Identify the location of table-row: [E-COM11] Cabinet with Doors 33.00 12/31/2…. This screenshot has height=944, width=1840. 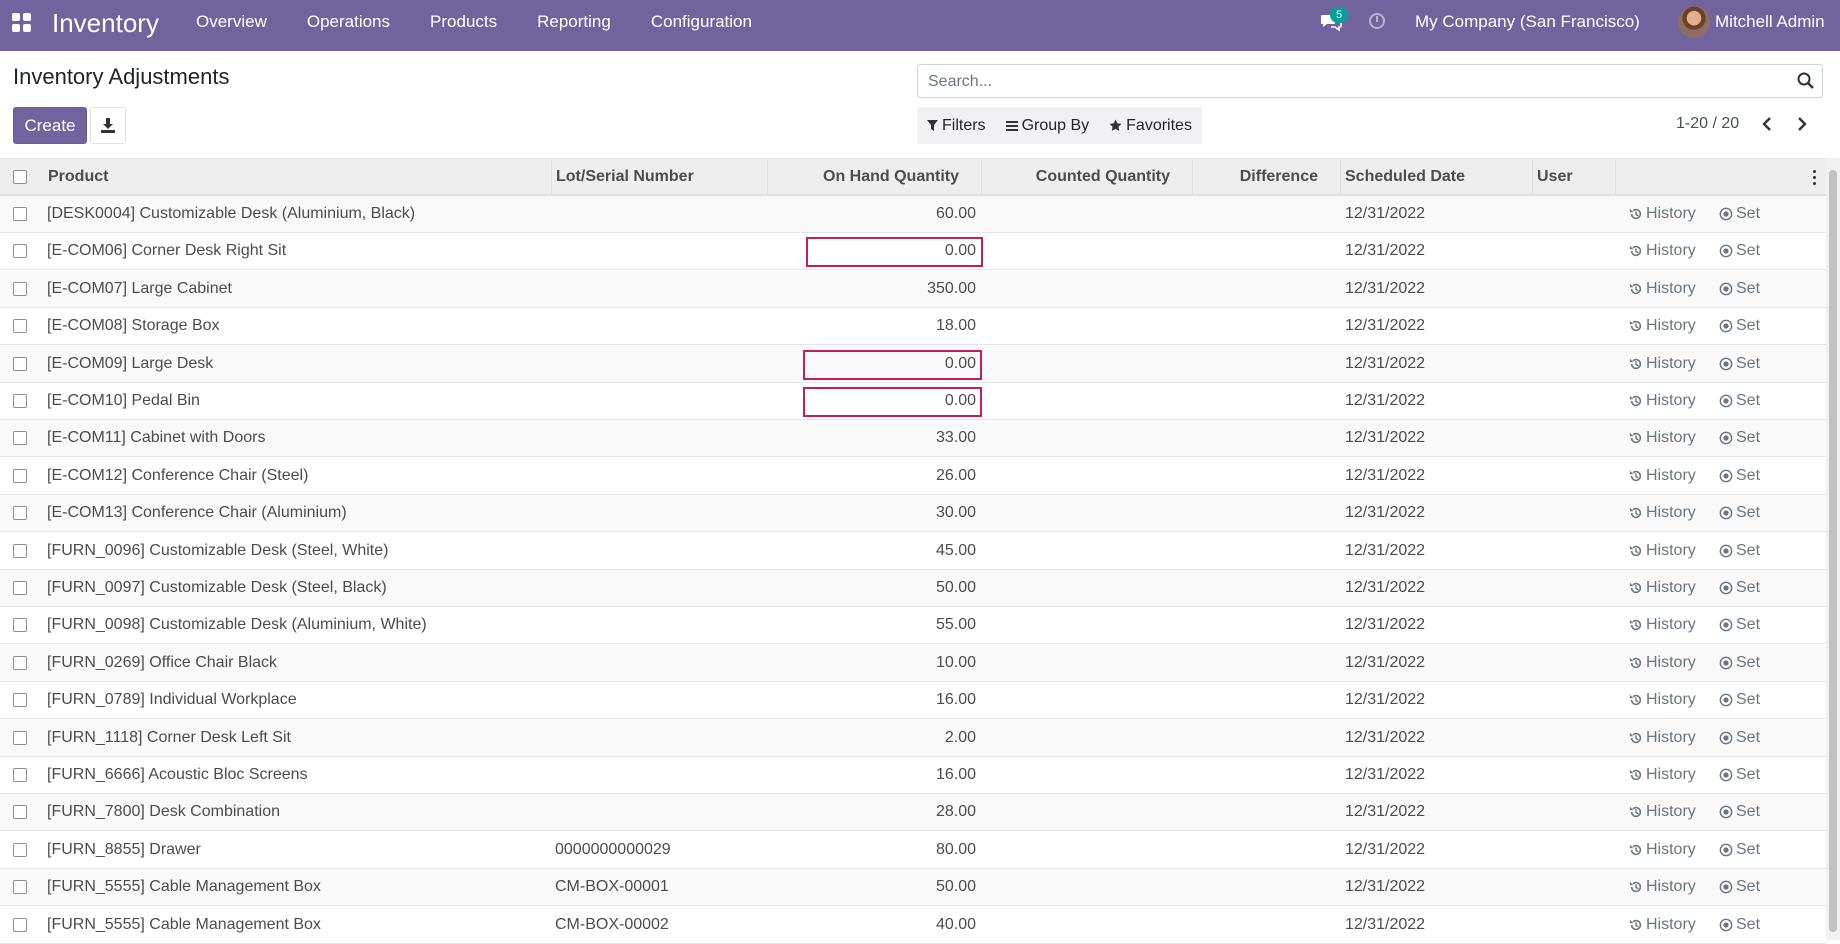
(913, 439).